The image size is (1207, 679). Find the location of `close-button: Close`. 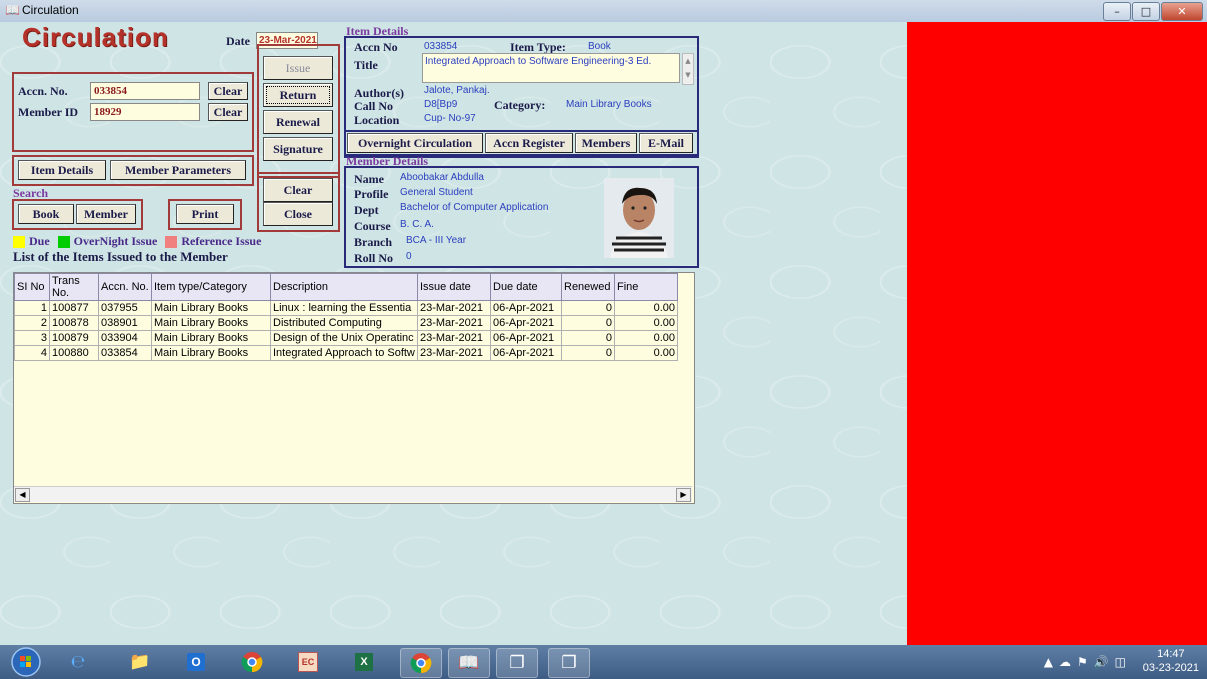

close-button: Close is located at coordinates (298, 214).